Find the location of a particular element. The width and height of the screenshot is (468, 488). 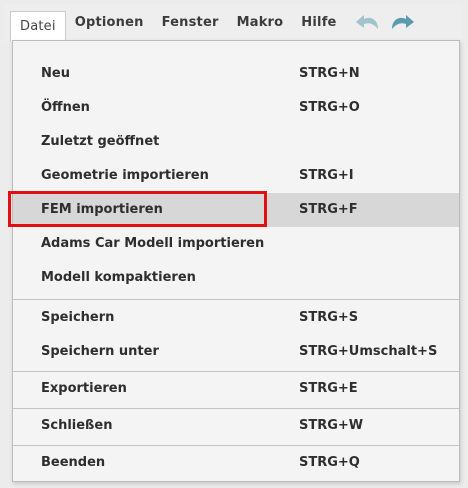

menu-item-label: Geometrie importieren is located at coordinates (125, 175).